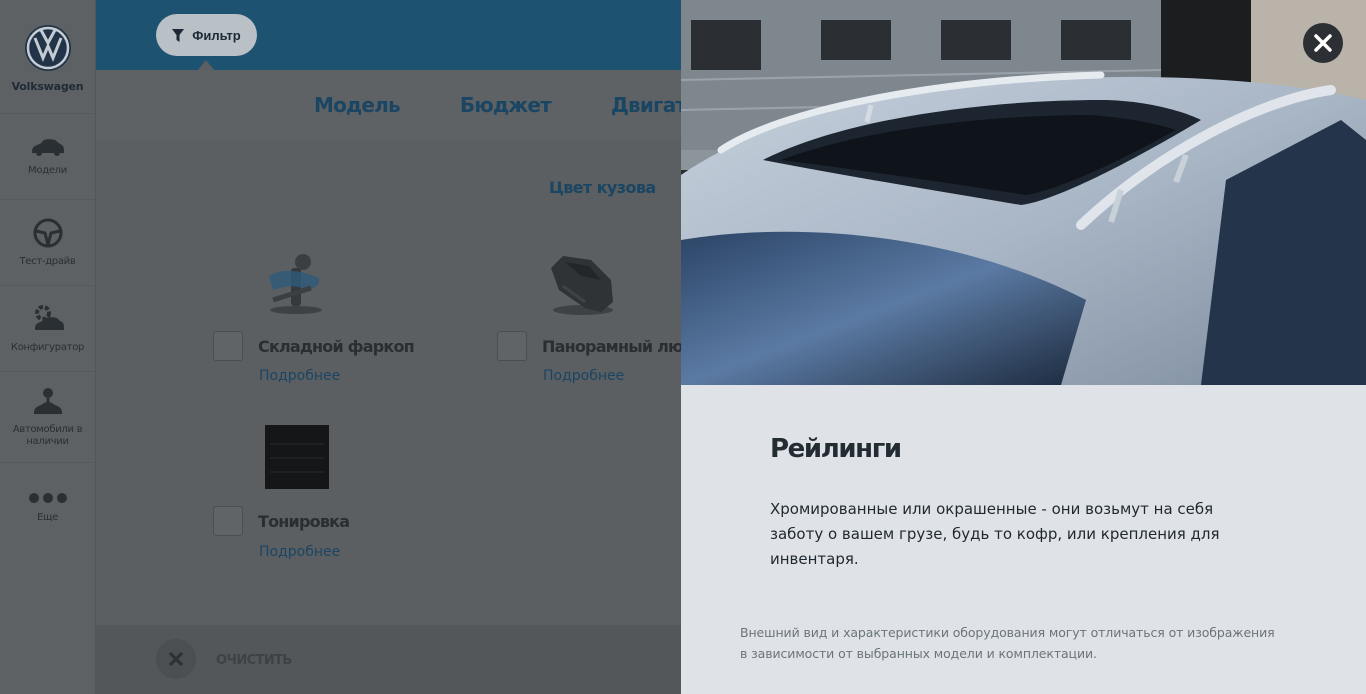 The image size is (1366, 694). Describe the element at coordinates (216, 35) in the screenshot. I see `filter-label: Фильтр` at that location.